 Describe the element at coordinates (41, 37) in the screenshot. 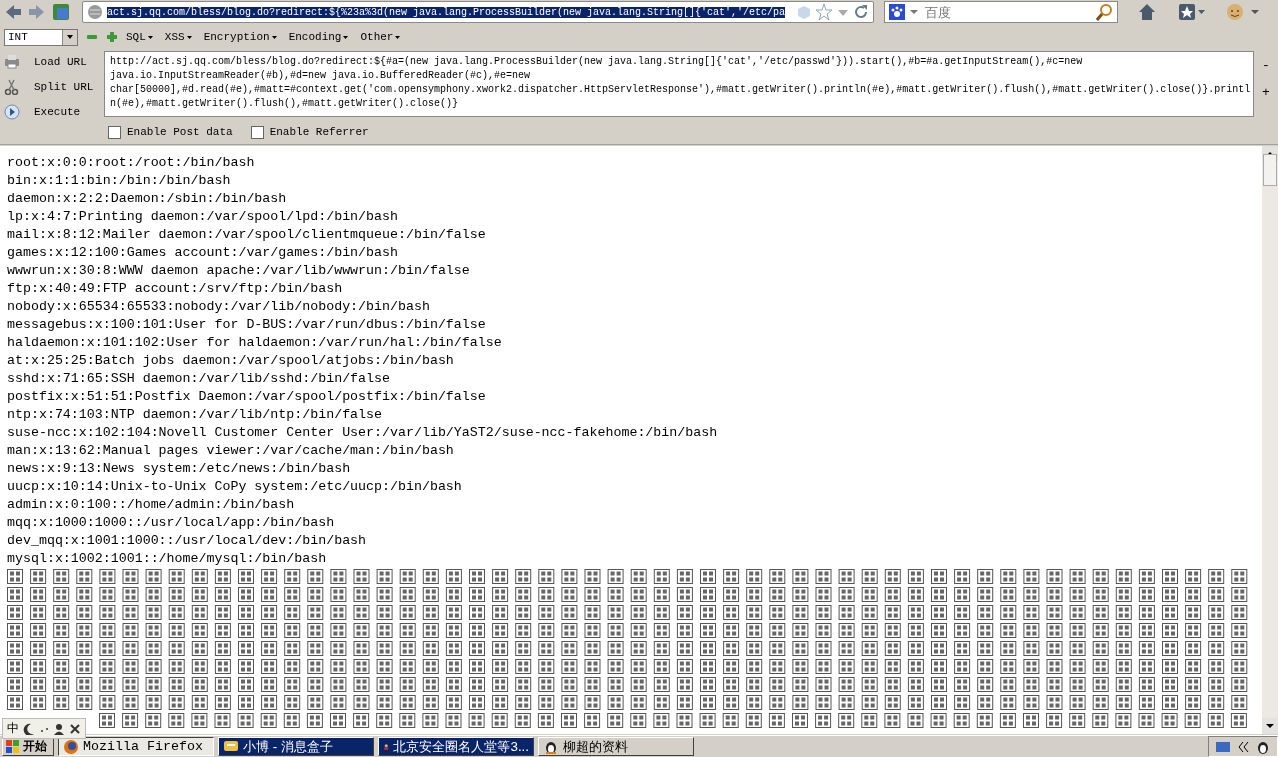

I see `type-select: INT` at that location.